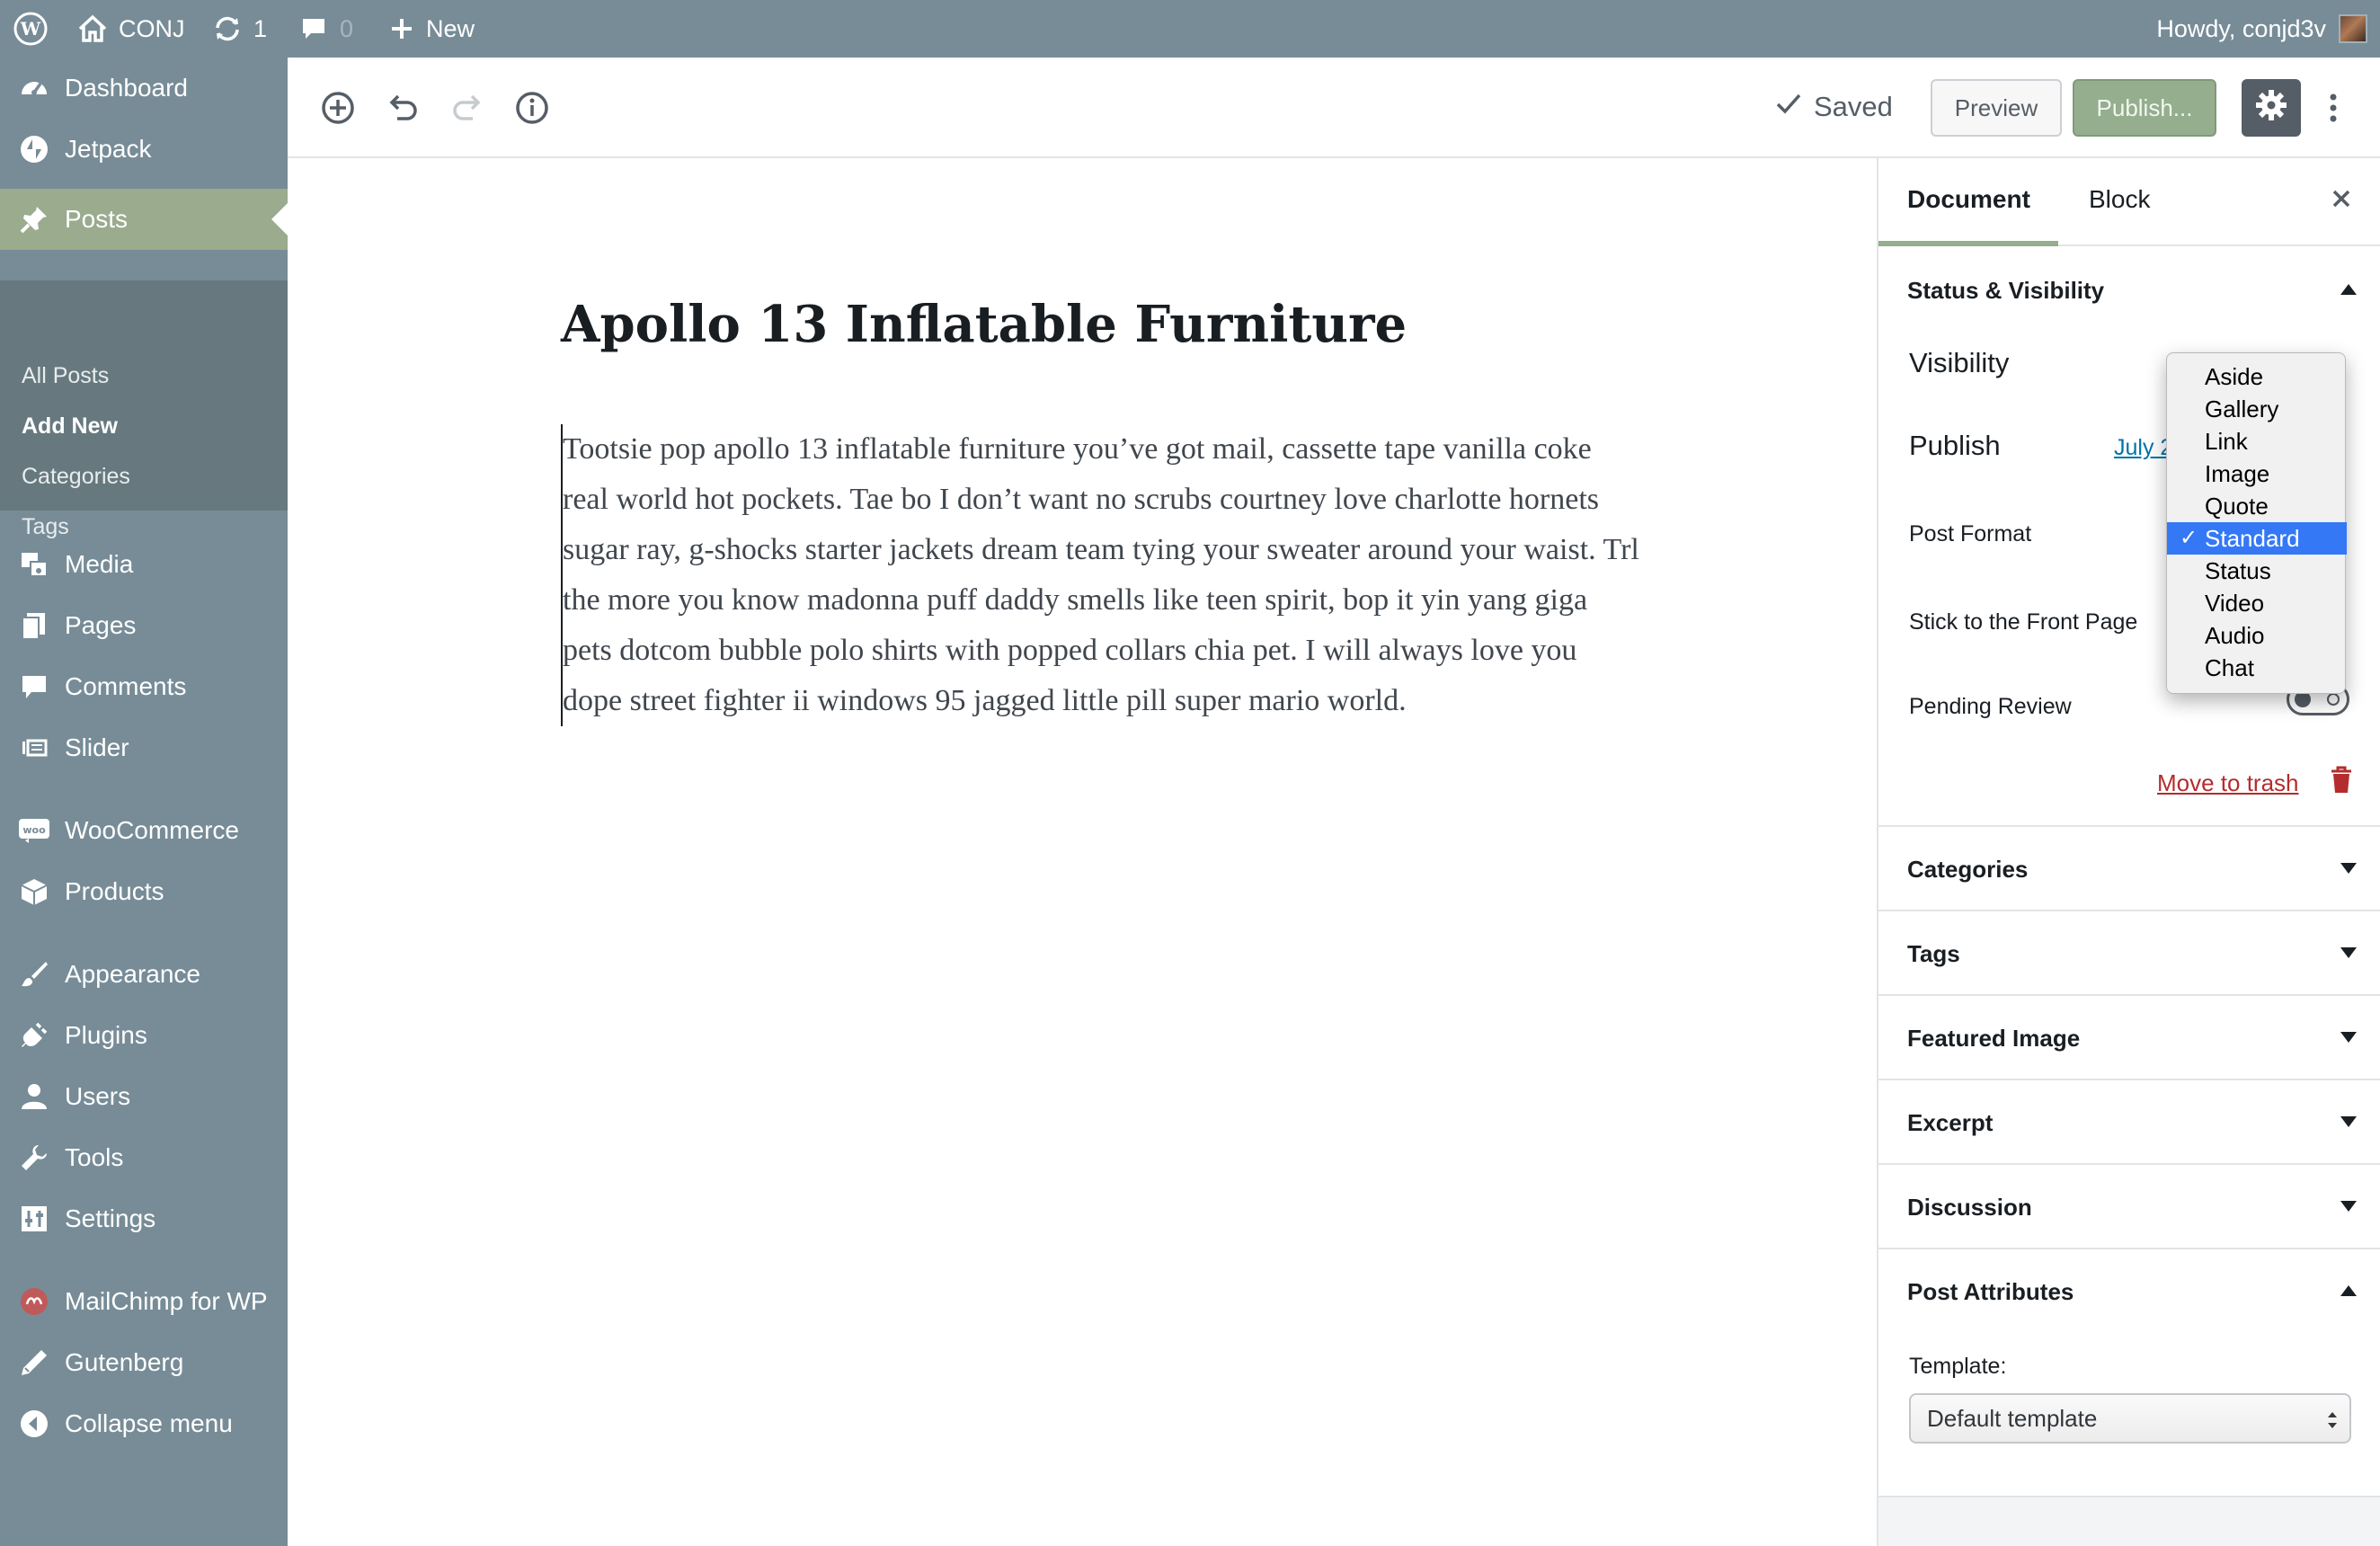  What do you see at coordinates (144, 1362) in the screenshot?
I see `sidebar-item-gutenberg: Gutenberg` at bounding box center [144, 1362].